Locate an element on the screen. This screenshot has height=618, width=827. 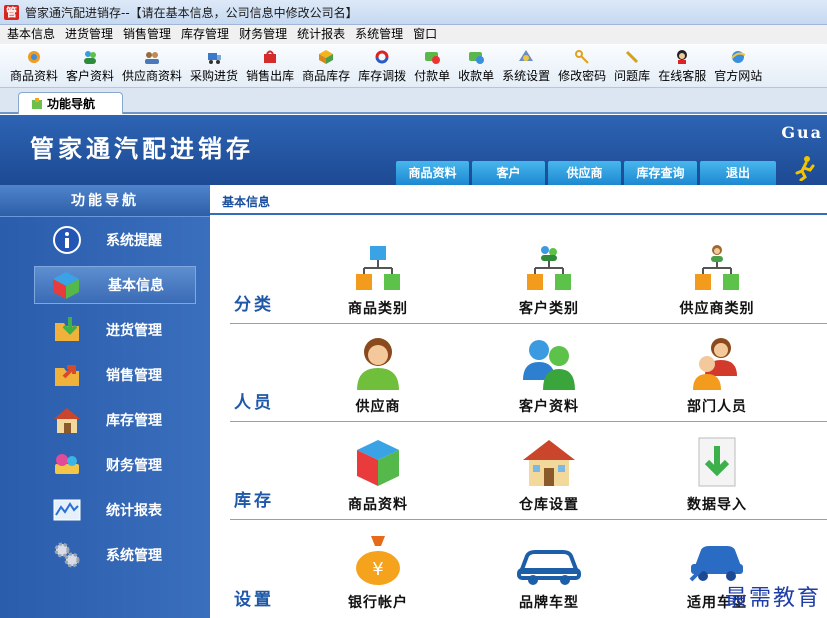
toolbar-sales-button: 销售出库 is located at coordinates (270, 65).